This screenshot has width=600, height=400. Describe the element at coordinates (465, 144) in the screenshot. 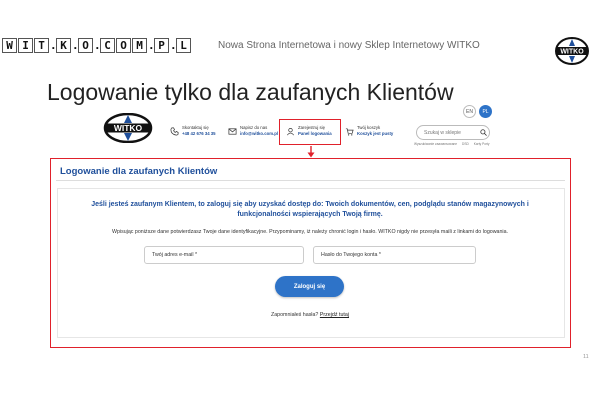

I see `dsd-link: DSD` at that location.